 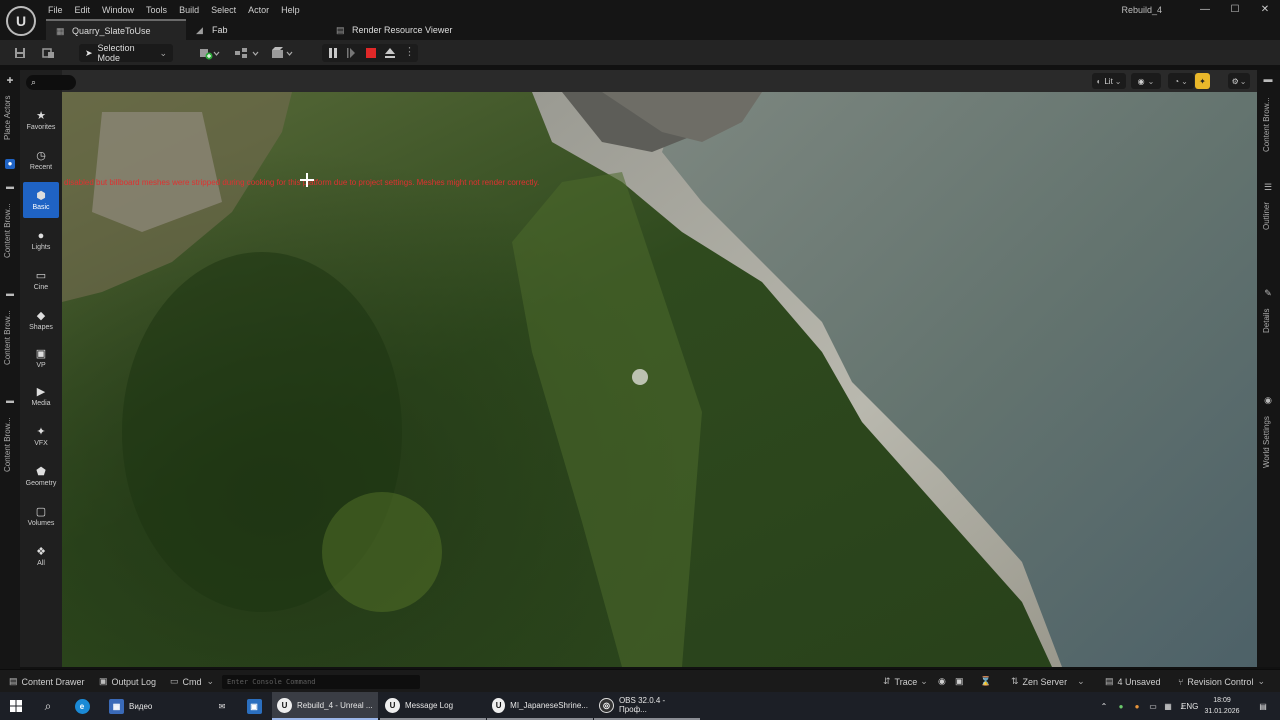 I want to click on category-vp: ▣ VP, so click(x=41, y=358).